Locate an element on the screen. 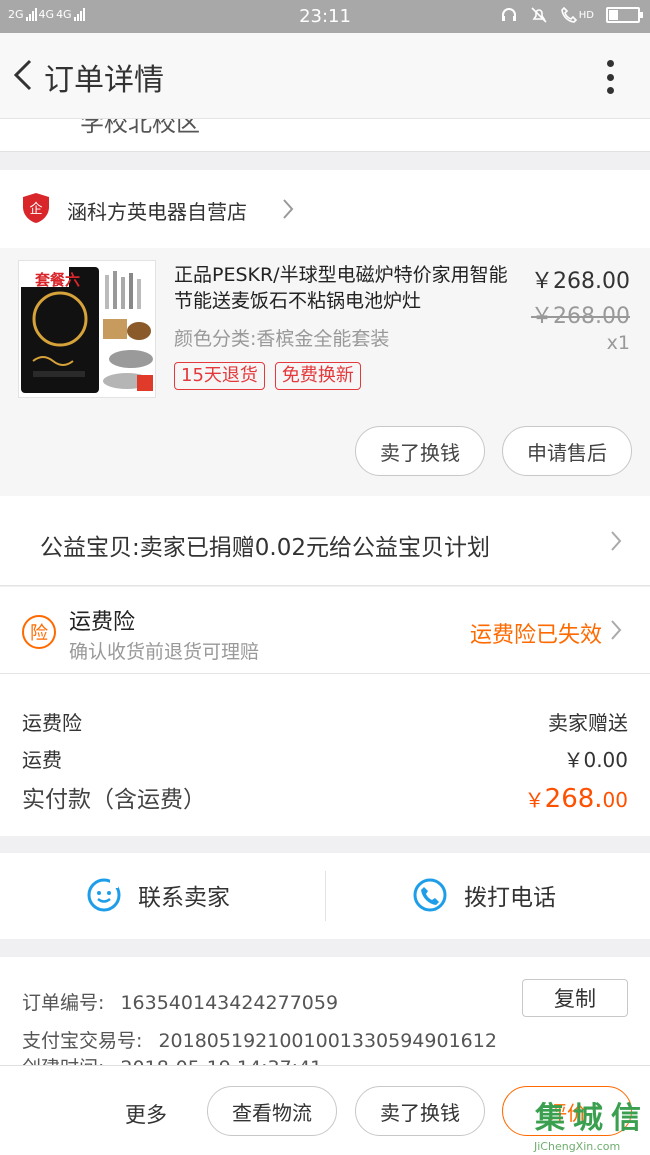 The width and height of the screenshot is (650, 1155). call-phone-label: 拨打电话 is located at coordinates (510, 898).